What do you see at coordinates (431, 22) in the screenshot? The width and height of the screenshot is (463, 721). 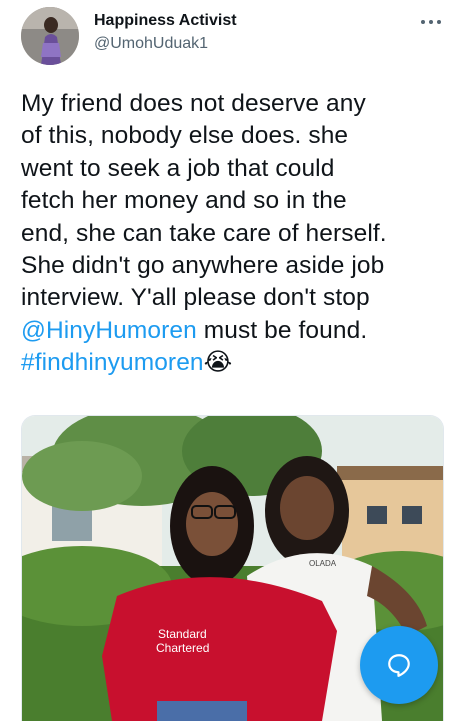 I see `more-options-icon` at bounding box center [431, 22].